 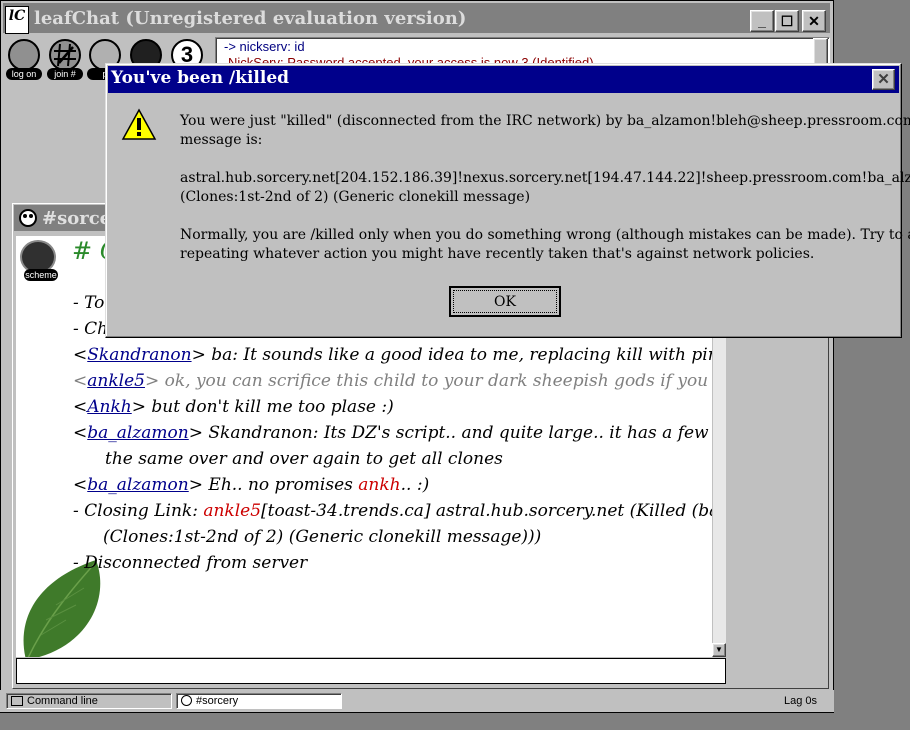 What do you see at coordinates (91, 329) in the screenshot?
I see `chat-line: - Ch` at bounding box center [91, 329].